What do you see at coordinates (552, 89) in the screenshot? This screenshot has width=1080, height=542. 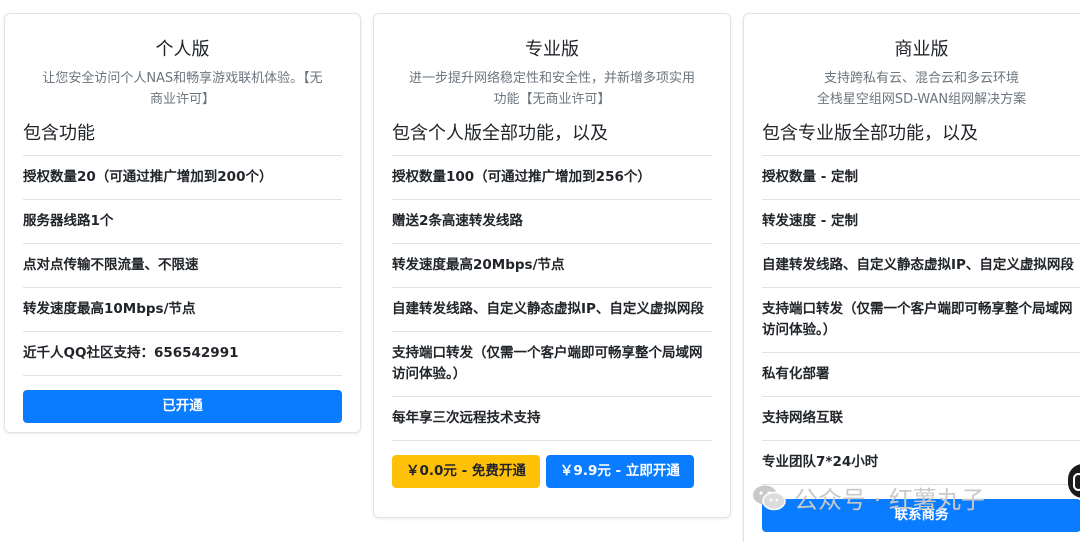 I see `plan-description: 进一步提升网络稳定性和安全性，并新增多项实用 功能【无商业许可】` at bounding box center [552, 89].